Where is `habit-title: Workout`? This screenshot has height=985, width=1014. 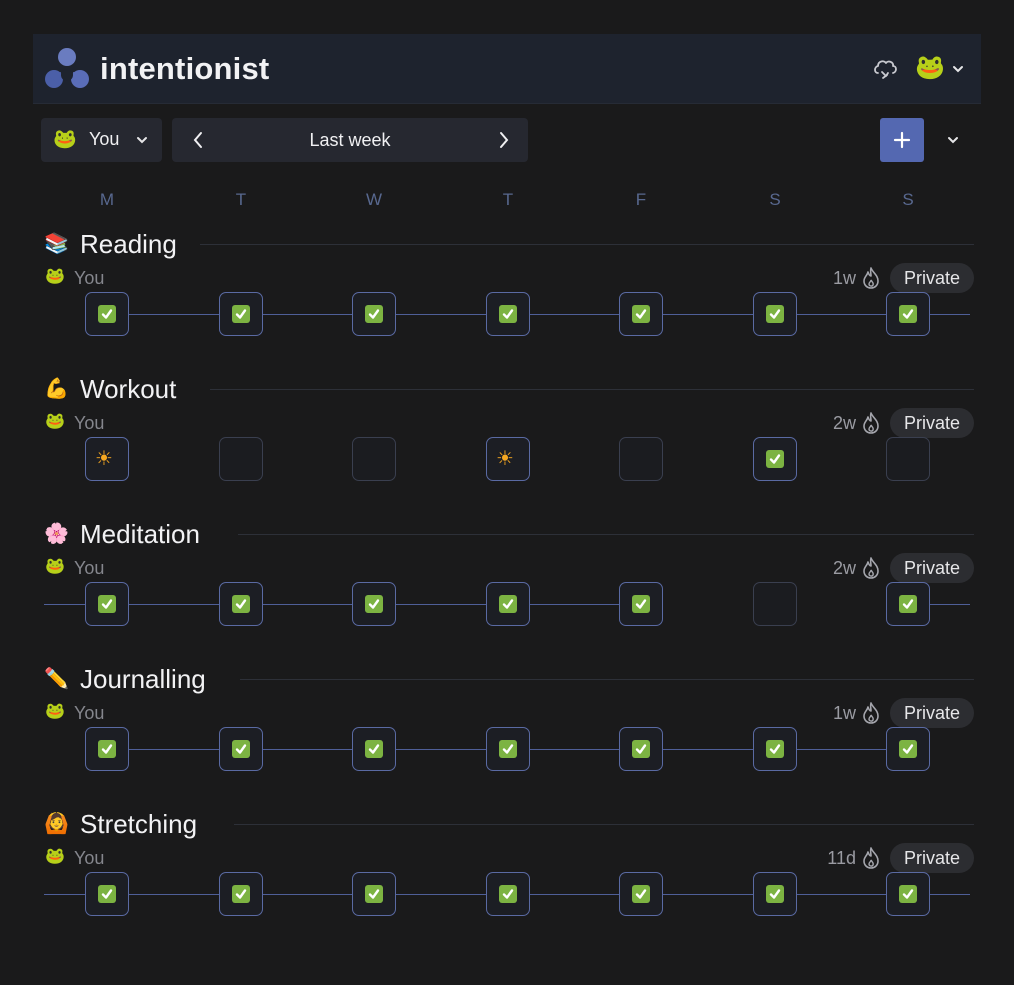 habit-title: Workout is located at coordinates (128, 389).